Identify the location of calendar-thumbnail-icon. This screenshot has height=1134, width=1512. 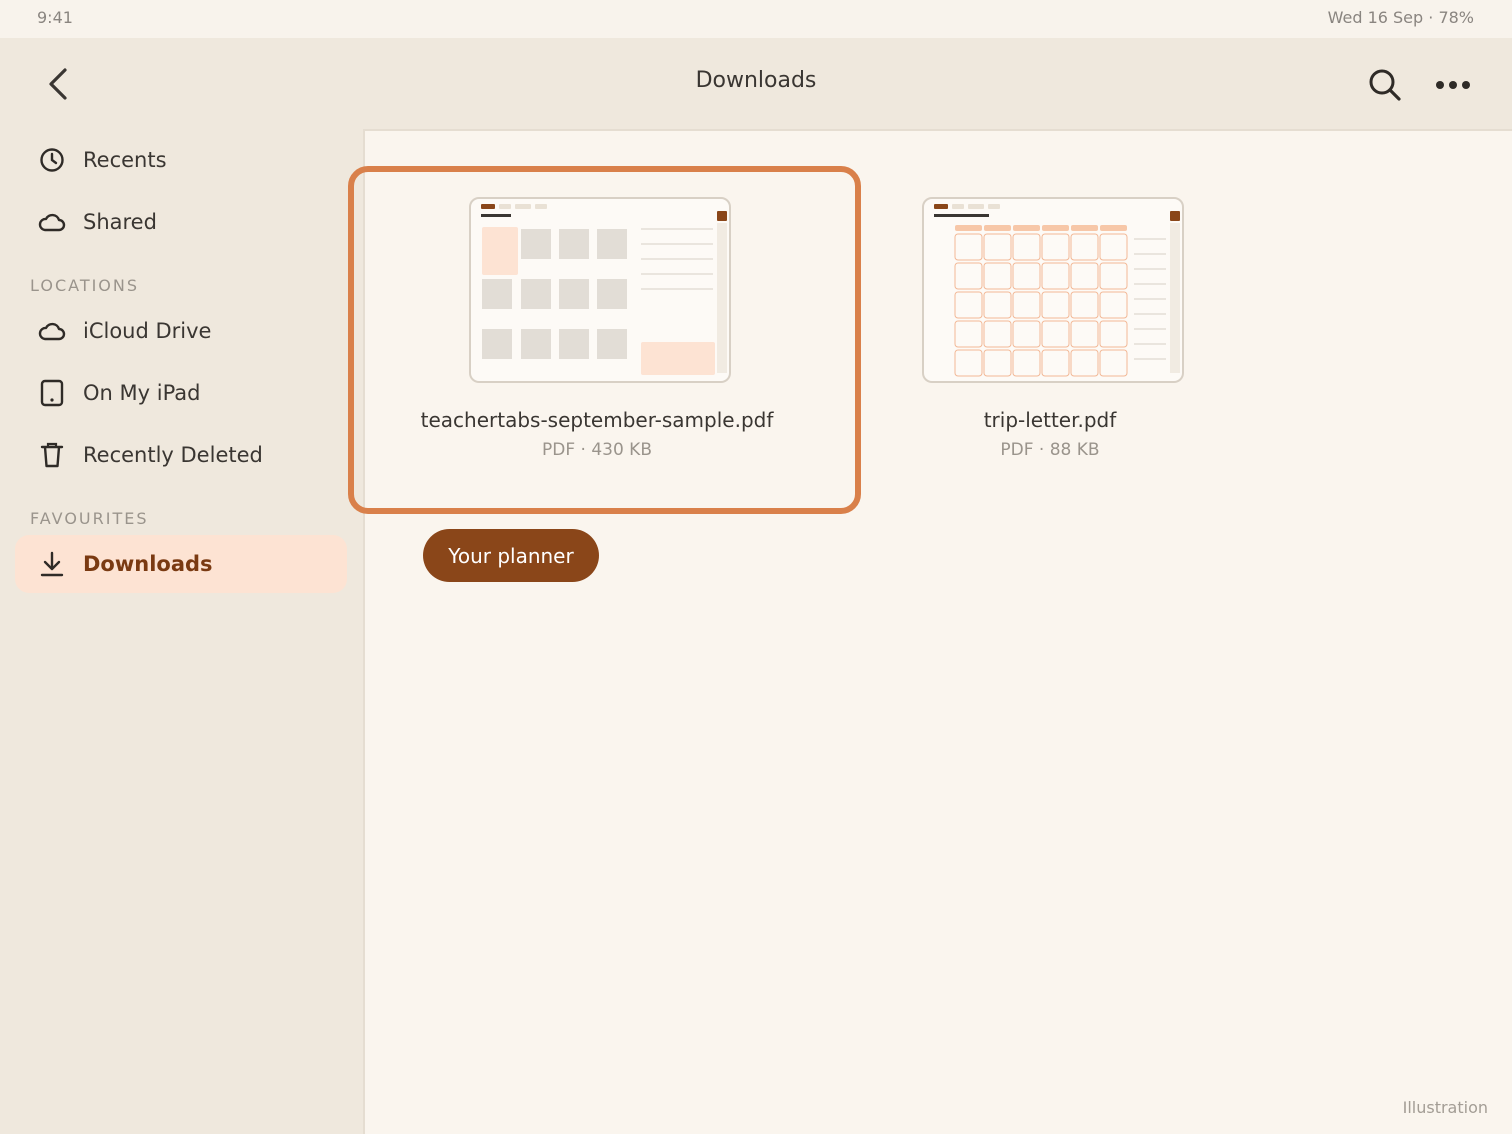
(604, 289).